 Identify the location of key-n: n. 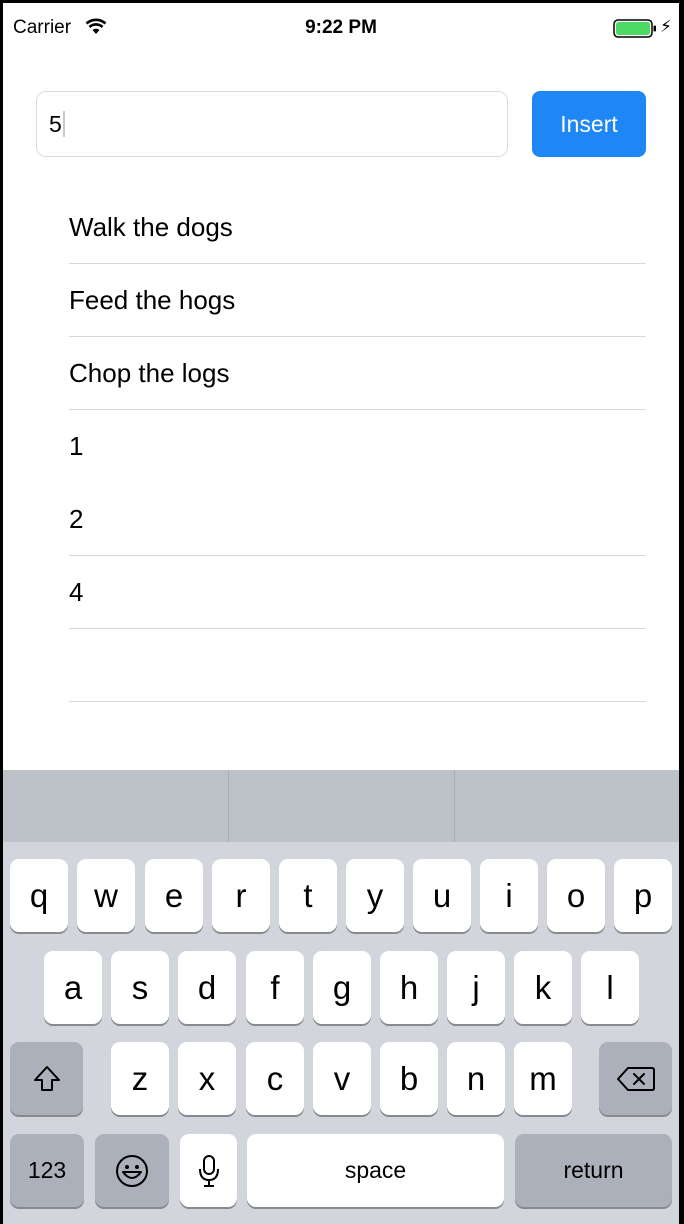
(476, 1078).